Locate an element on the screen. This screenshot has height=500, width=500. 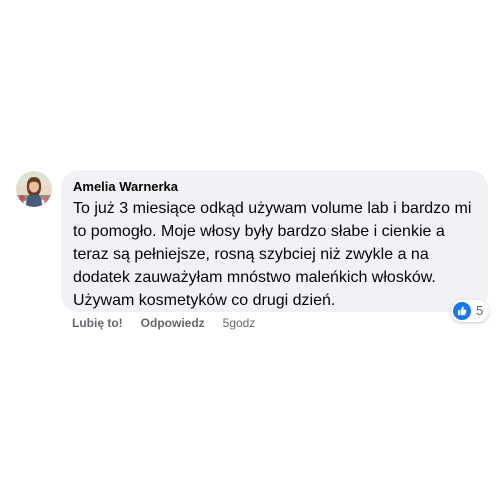
reply-button: Odpowiedz is located at coordinates (173, 323).